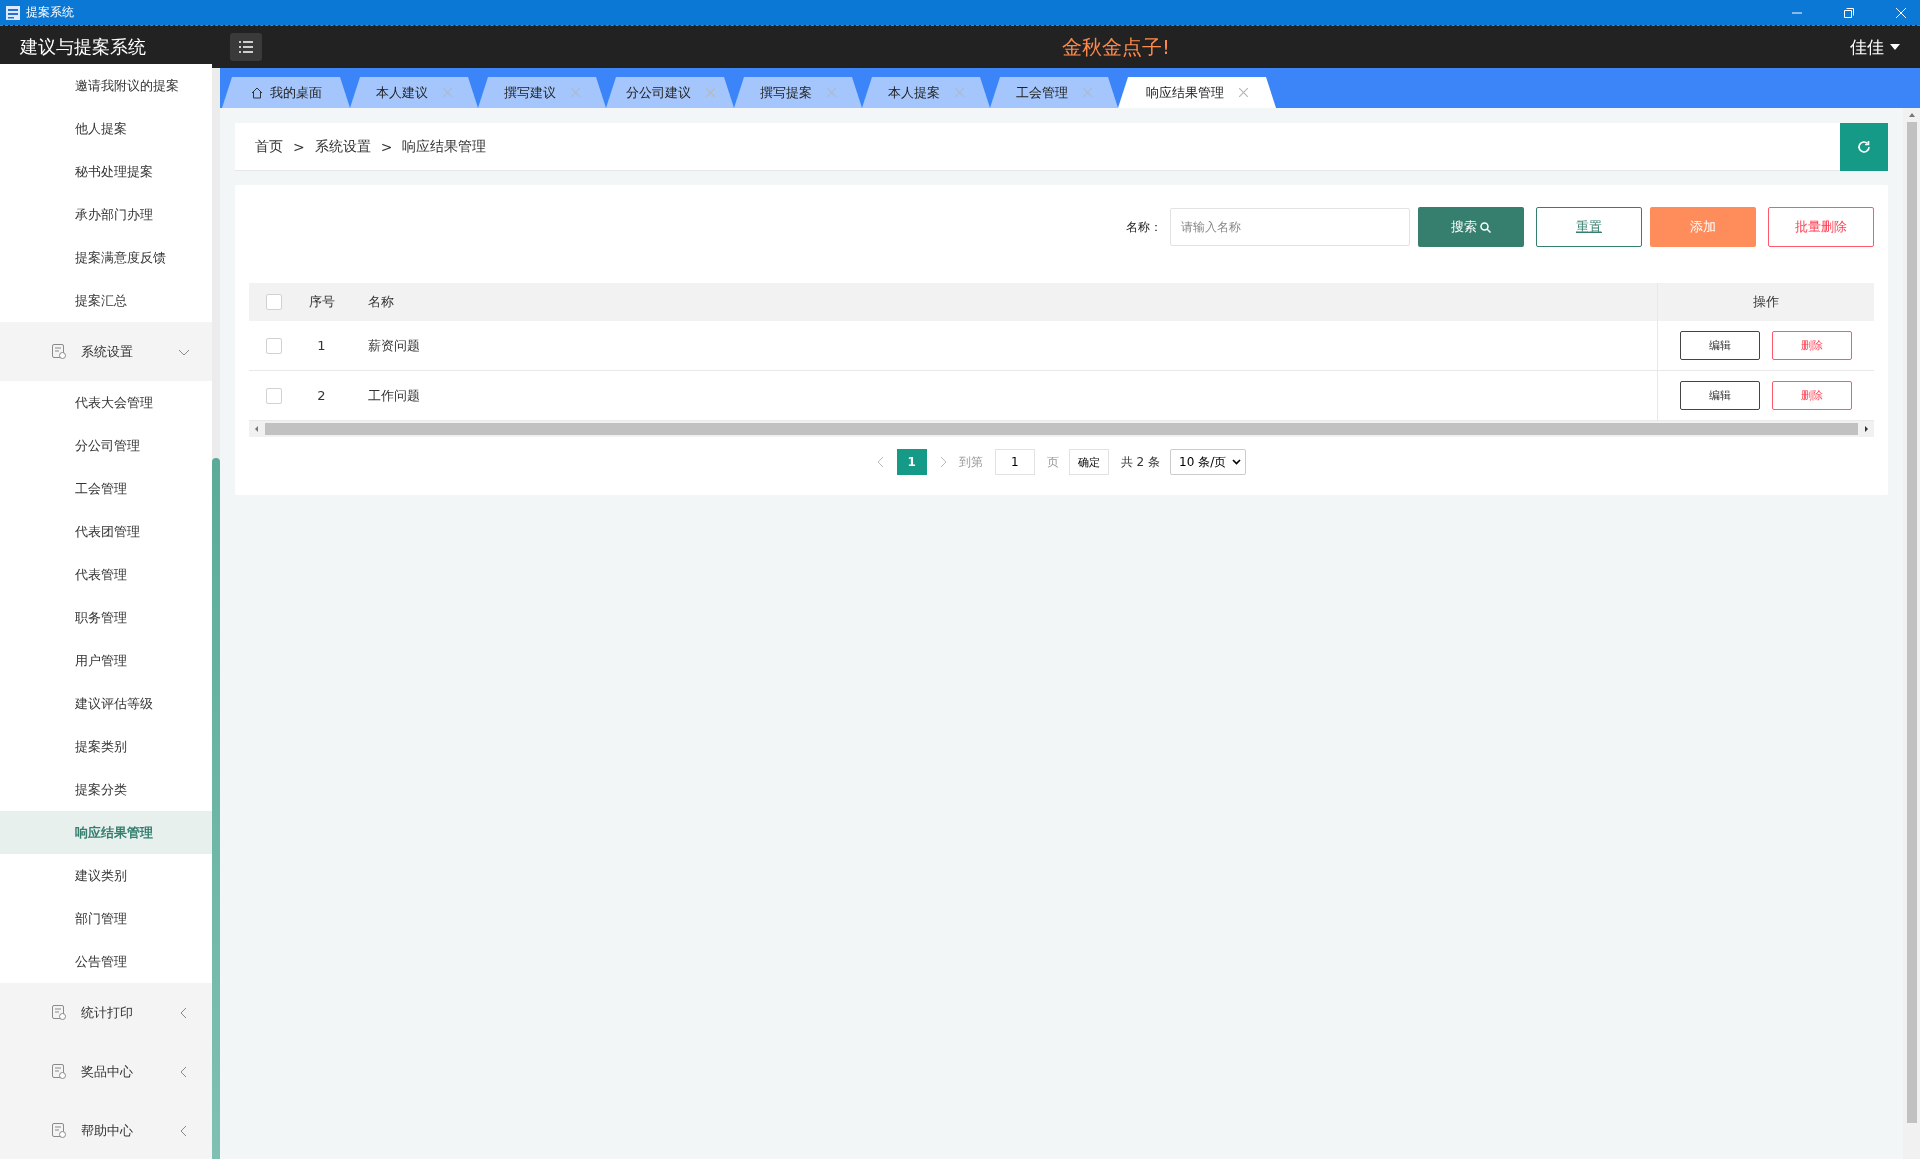 The image size is (1920, 1159). Describe the element at coordinates (286, 92) in the screenshot. I see `tab: 我的桌面` at that location.